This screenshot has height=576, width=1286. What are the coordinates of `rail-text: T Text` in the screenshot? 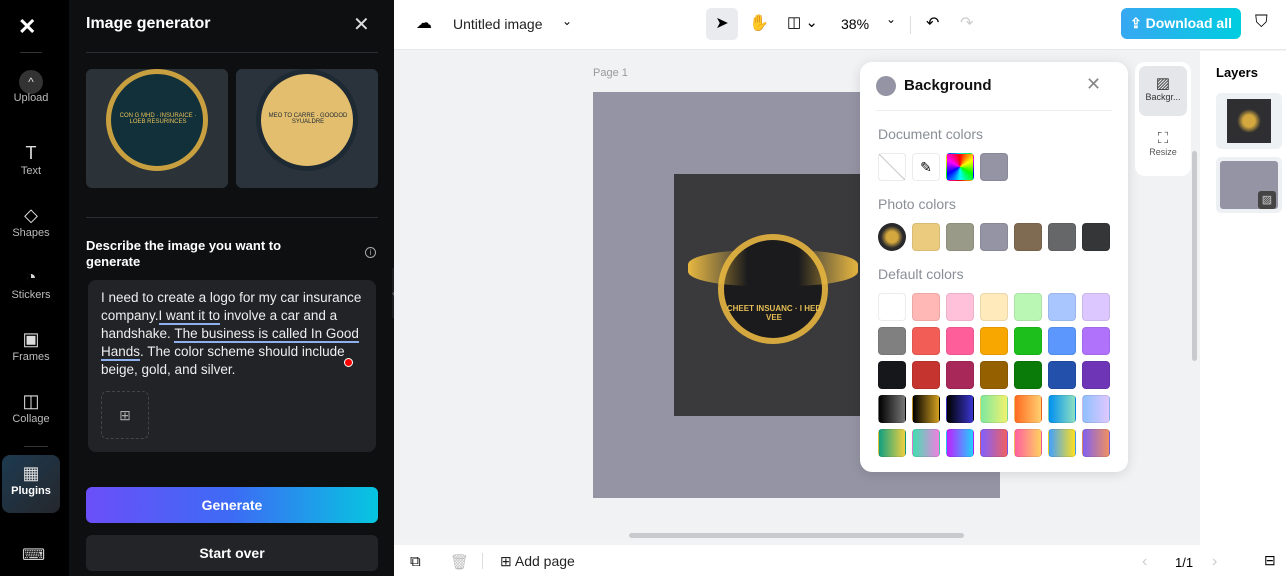 It's located at (31, 160).